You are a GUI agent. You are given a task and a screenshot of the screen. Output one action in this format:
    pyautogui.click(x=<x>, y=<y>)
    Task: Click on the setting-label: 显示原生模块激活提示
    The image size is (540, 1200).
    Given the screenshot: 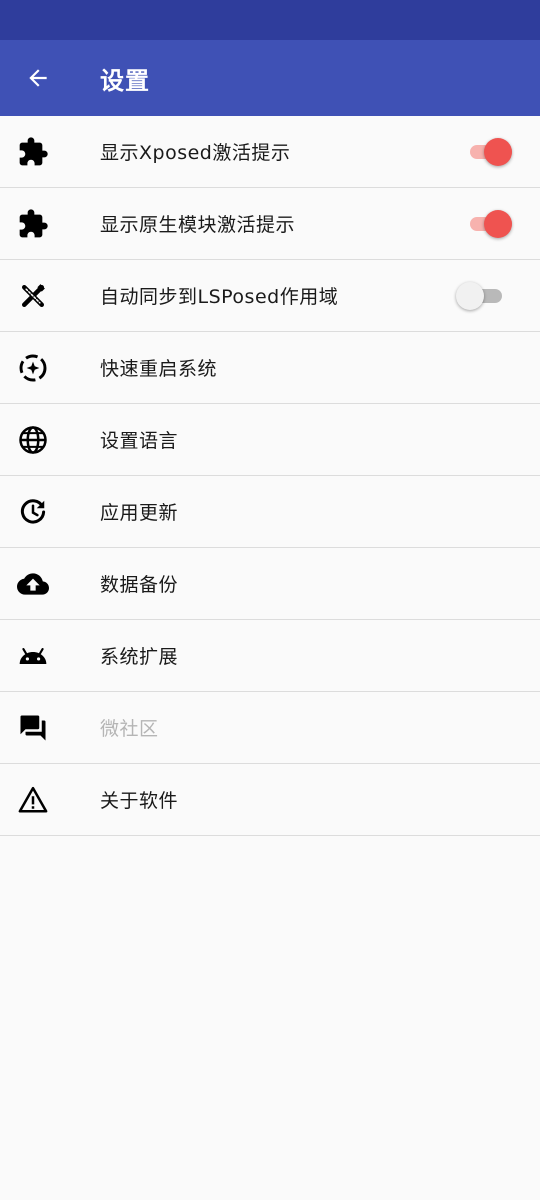 What is the action you would take?
    pyautogui.click(x=198, y=225)
    